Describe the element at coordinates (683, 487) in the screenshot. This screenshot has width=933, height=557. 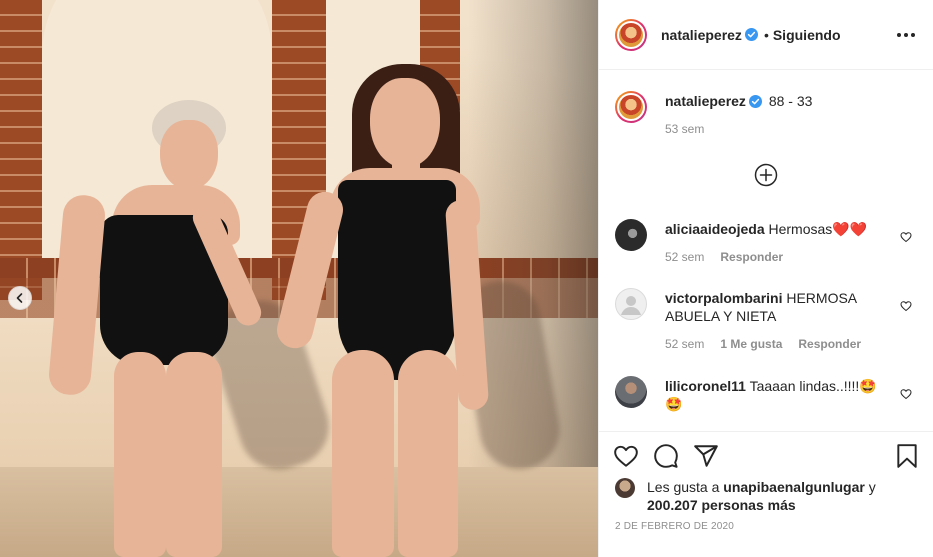
I see `likes-prefix: Les gusta a` at that location.